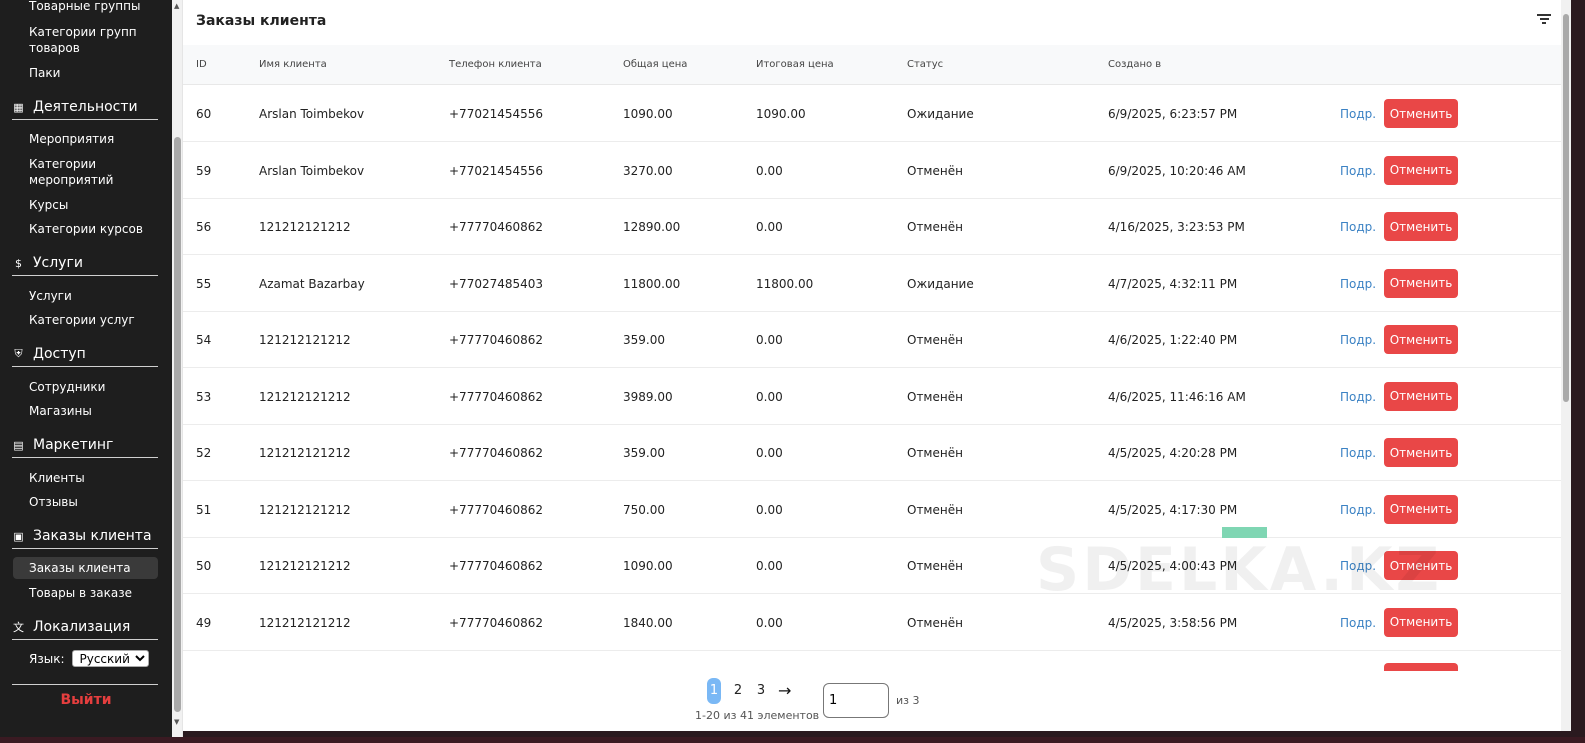  What do you see at coordinates (1566, 208) in the screenshot?
I see `main-scroll-thumb` at bounding box center [1566, 208].